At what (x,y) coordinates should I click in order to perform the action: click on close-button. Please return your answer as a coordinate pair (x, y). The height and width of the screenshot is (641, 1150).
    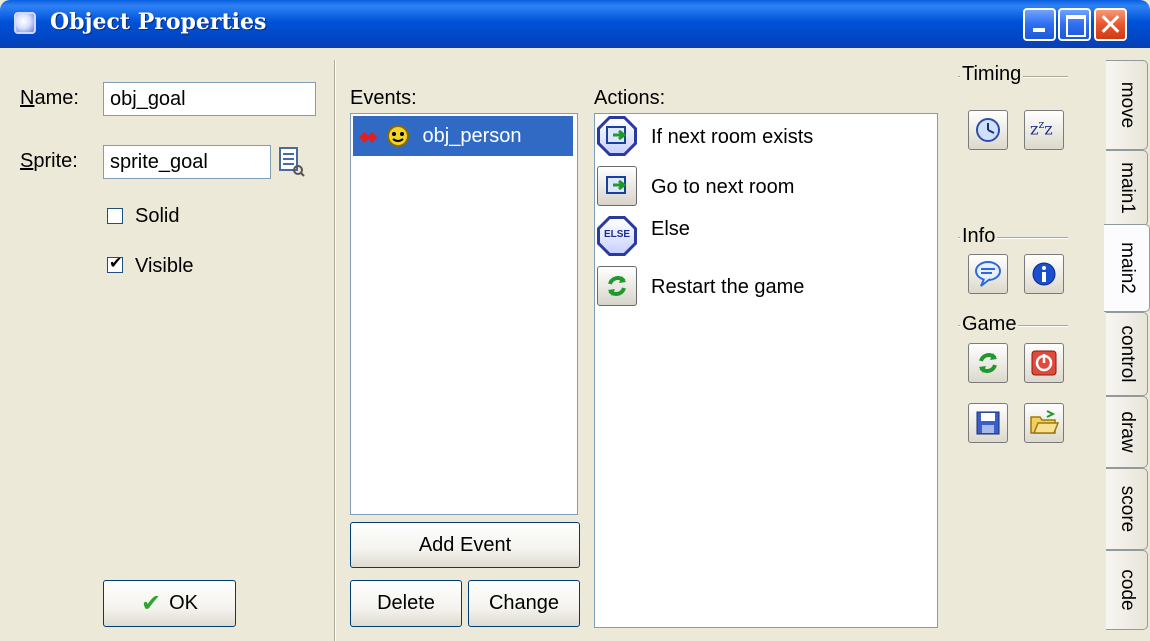
    Looking at the image, I should click on (1110, 24).